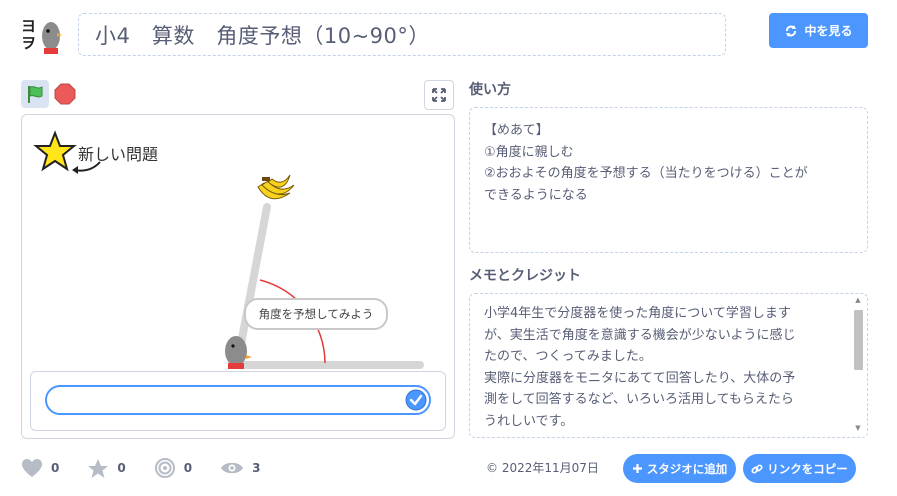 The height and width of the screenshot is (496, 897). What do you see at coordinates (757, 468) in the screenshot?
I see `link-icon` at bounding box center [757, 468].